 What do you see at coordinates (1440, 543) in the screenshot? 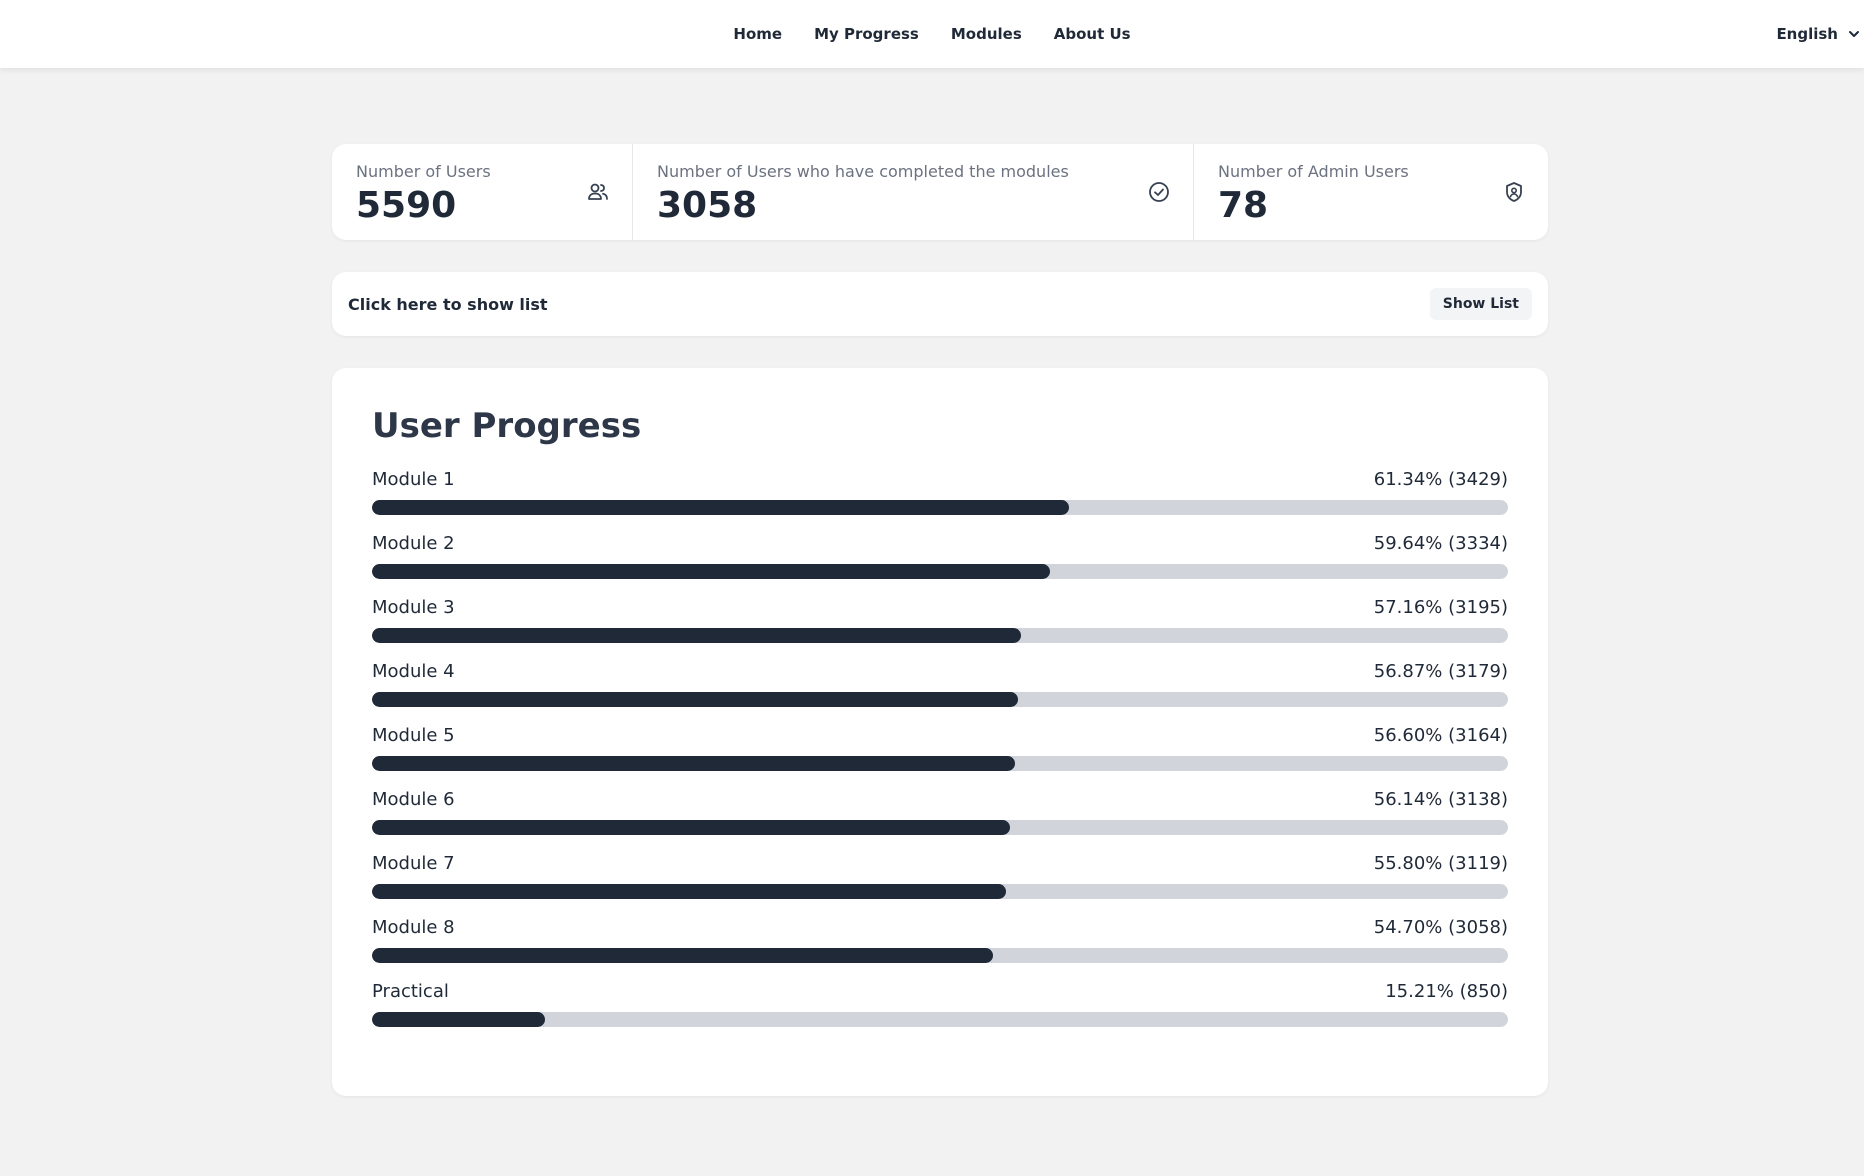
I see `progress-value: 59.64% (3334)` at bounding box center [1440, 543].